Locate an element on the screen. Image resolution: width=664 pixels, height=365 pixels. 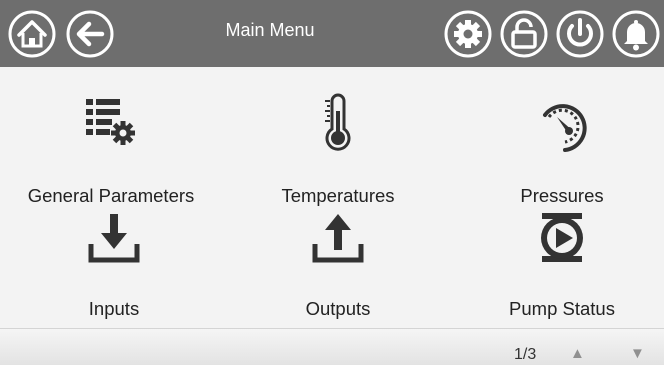
home-button is located at coordinates (32, 34).